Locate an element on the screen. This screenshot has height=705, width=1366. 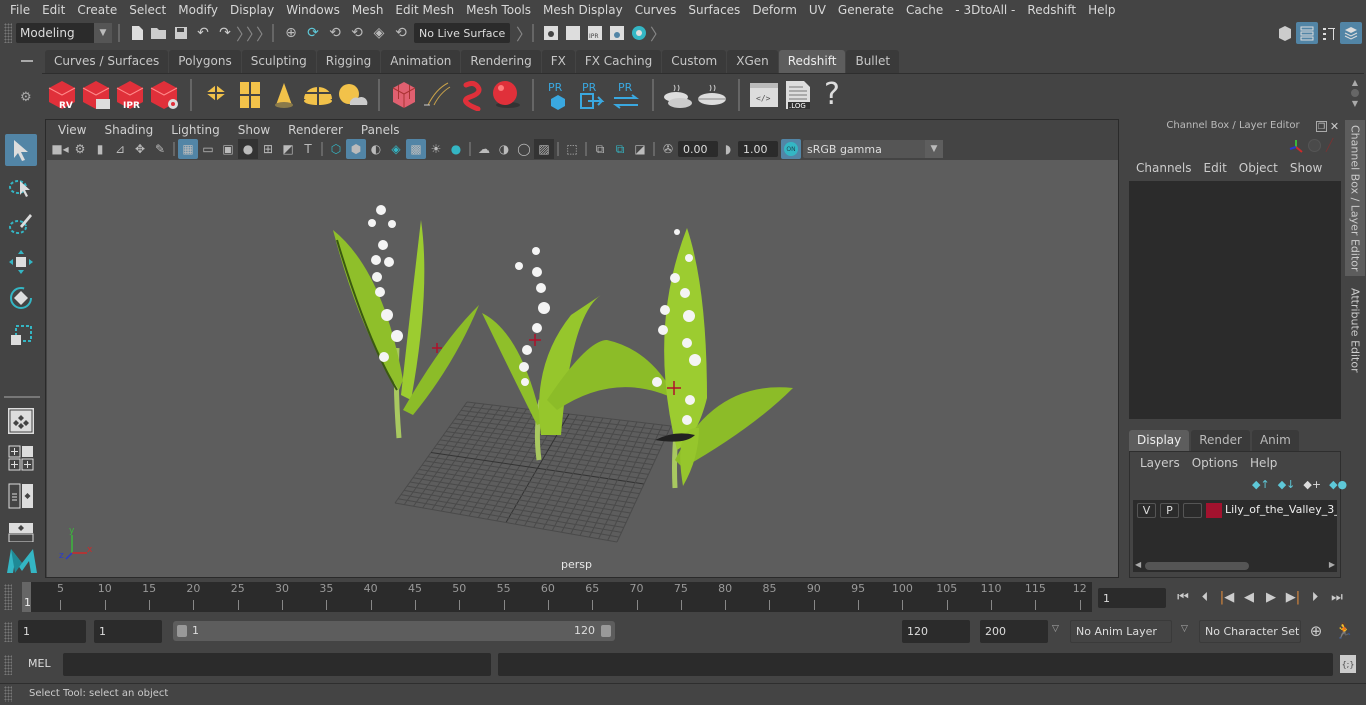
render-current-frame-icon is located at coordinates (573, 33).